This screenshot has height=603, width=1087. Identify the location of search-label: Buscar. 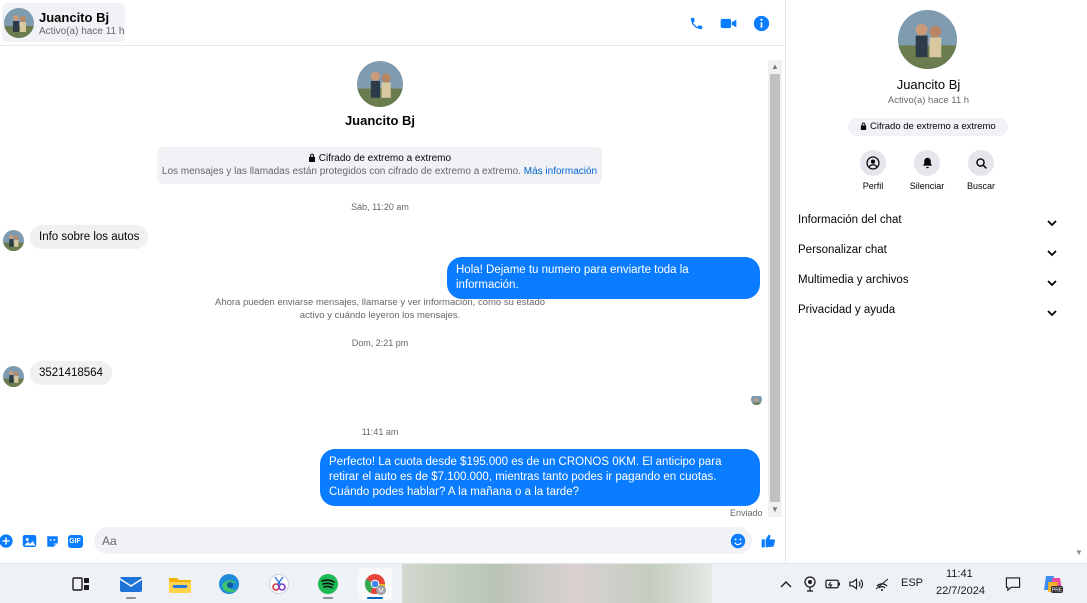
(980, 186).